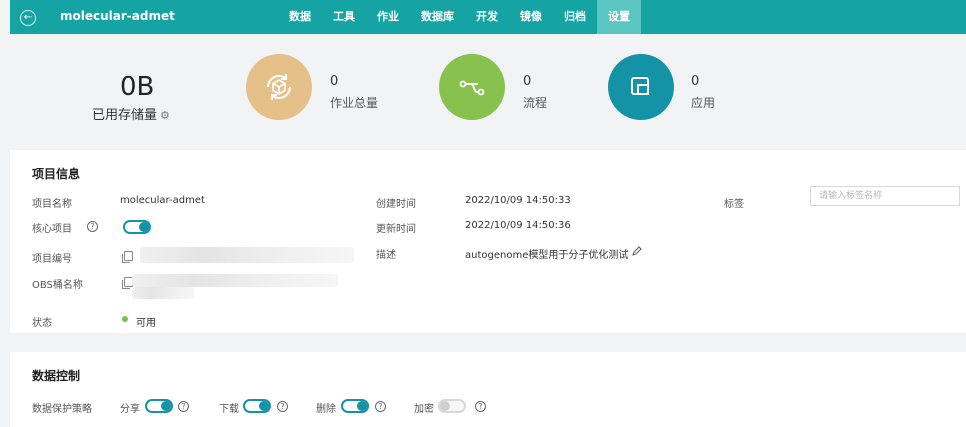  Describe the element at coordinates (388, 17) in the screenshot. I see `tab-jobs: 作业` at that location.